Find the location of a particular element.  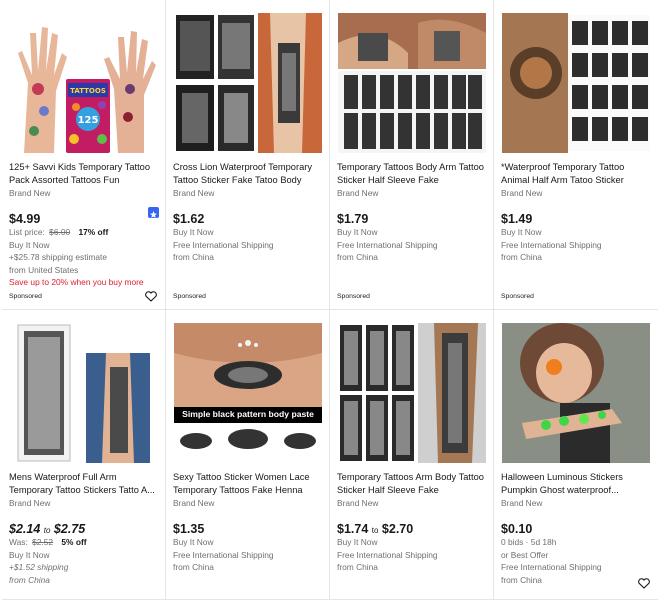

discount-label: 17% off is located at coordinates (93, 232).